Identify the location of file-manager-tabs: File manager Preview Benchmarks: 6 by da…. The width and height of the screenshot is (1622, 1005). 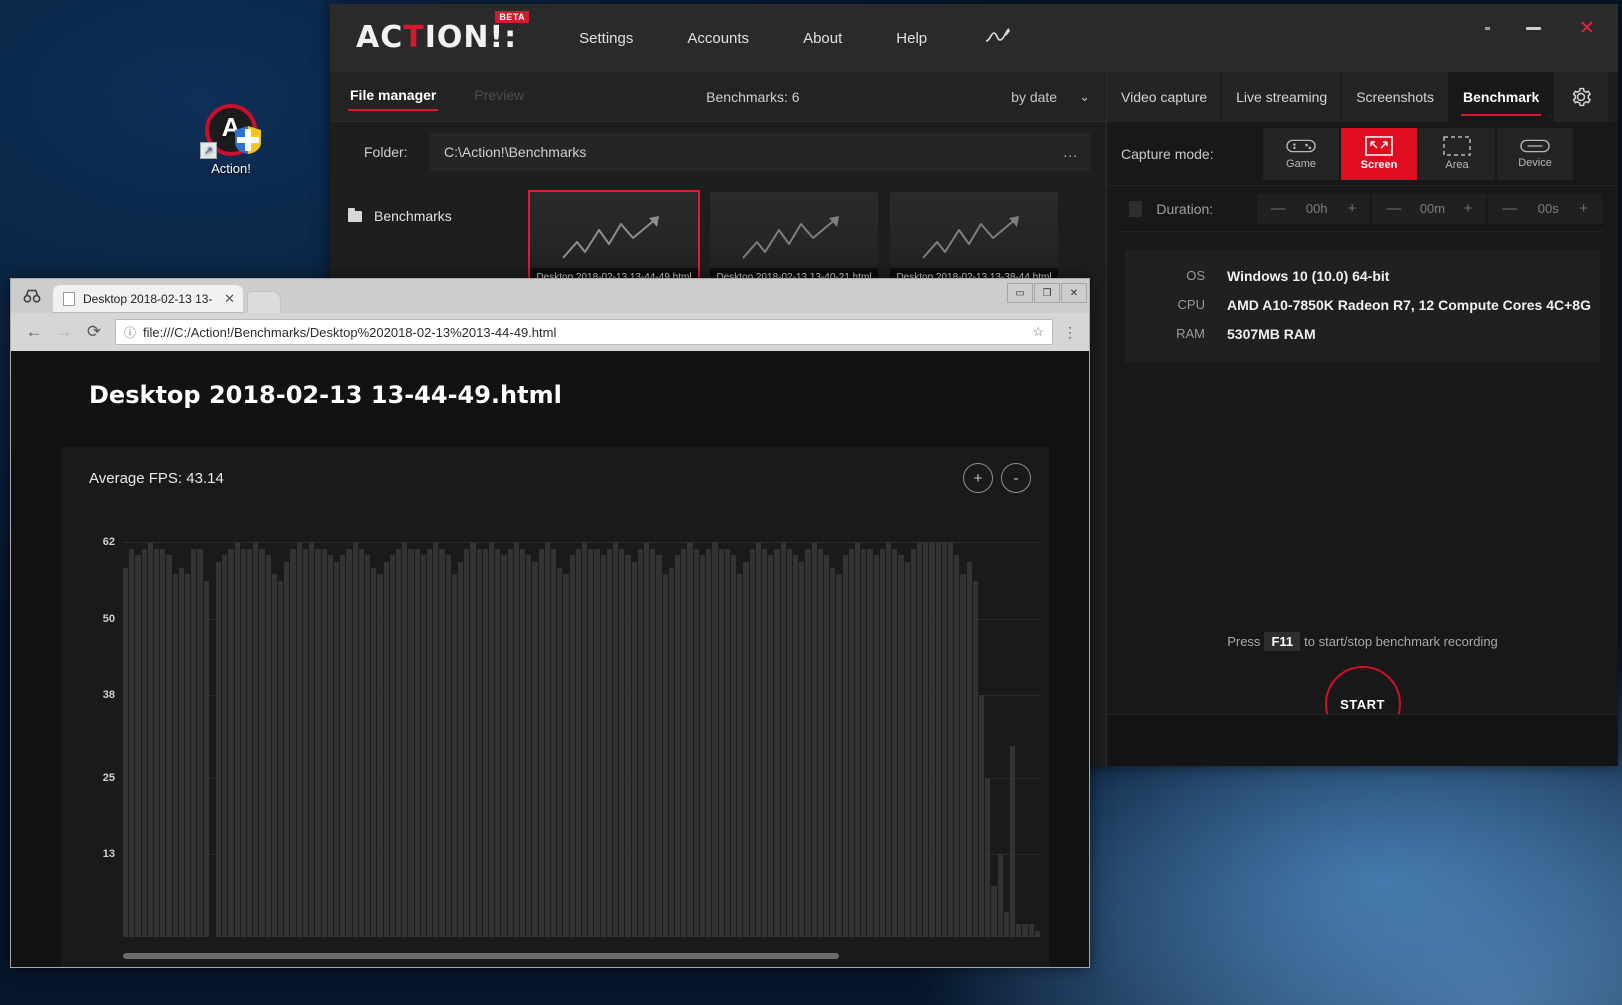
(718, 97).